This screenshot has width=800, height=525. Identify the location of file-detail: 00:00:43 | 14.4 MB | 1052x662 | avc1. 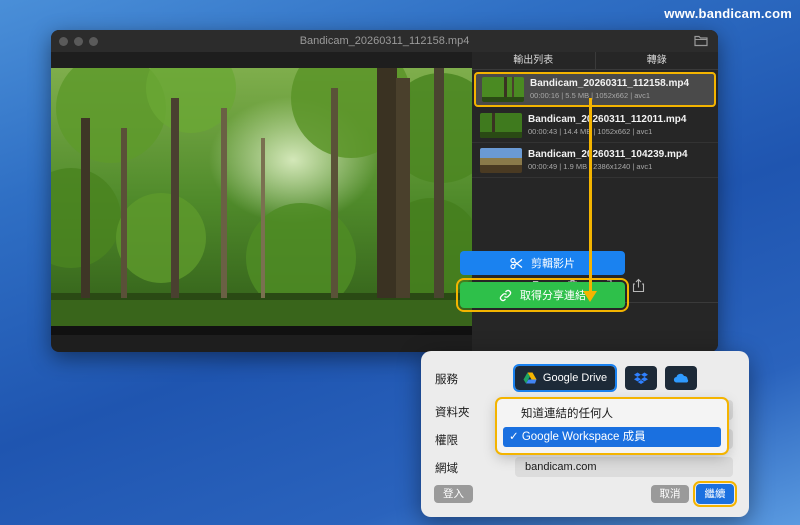
(590, 131).